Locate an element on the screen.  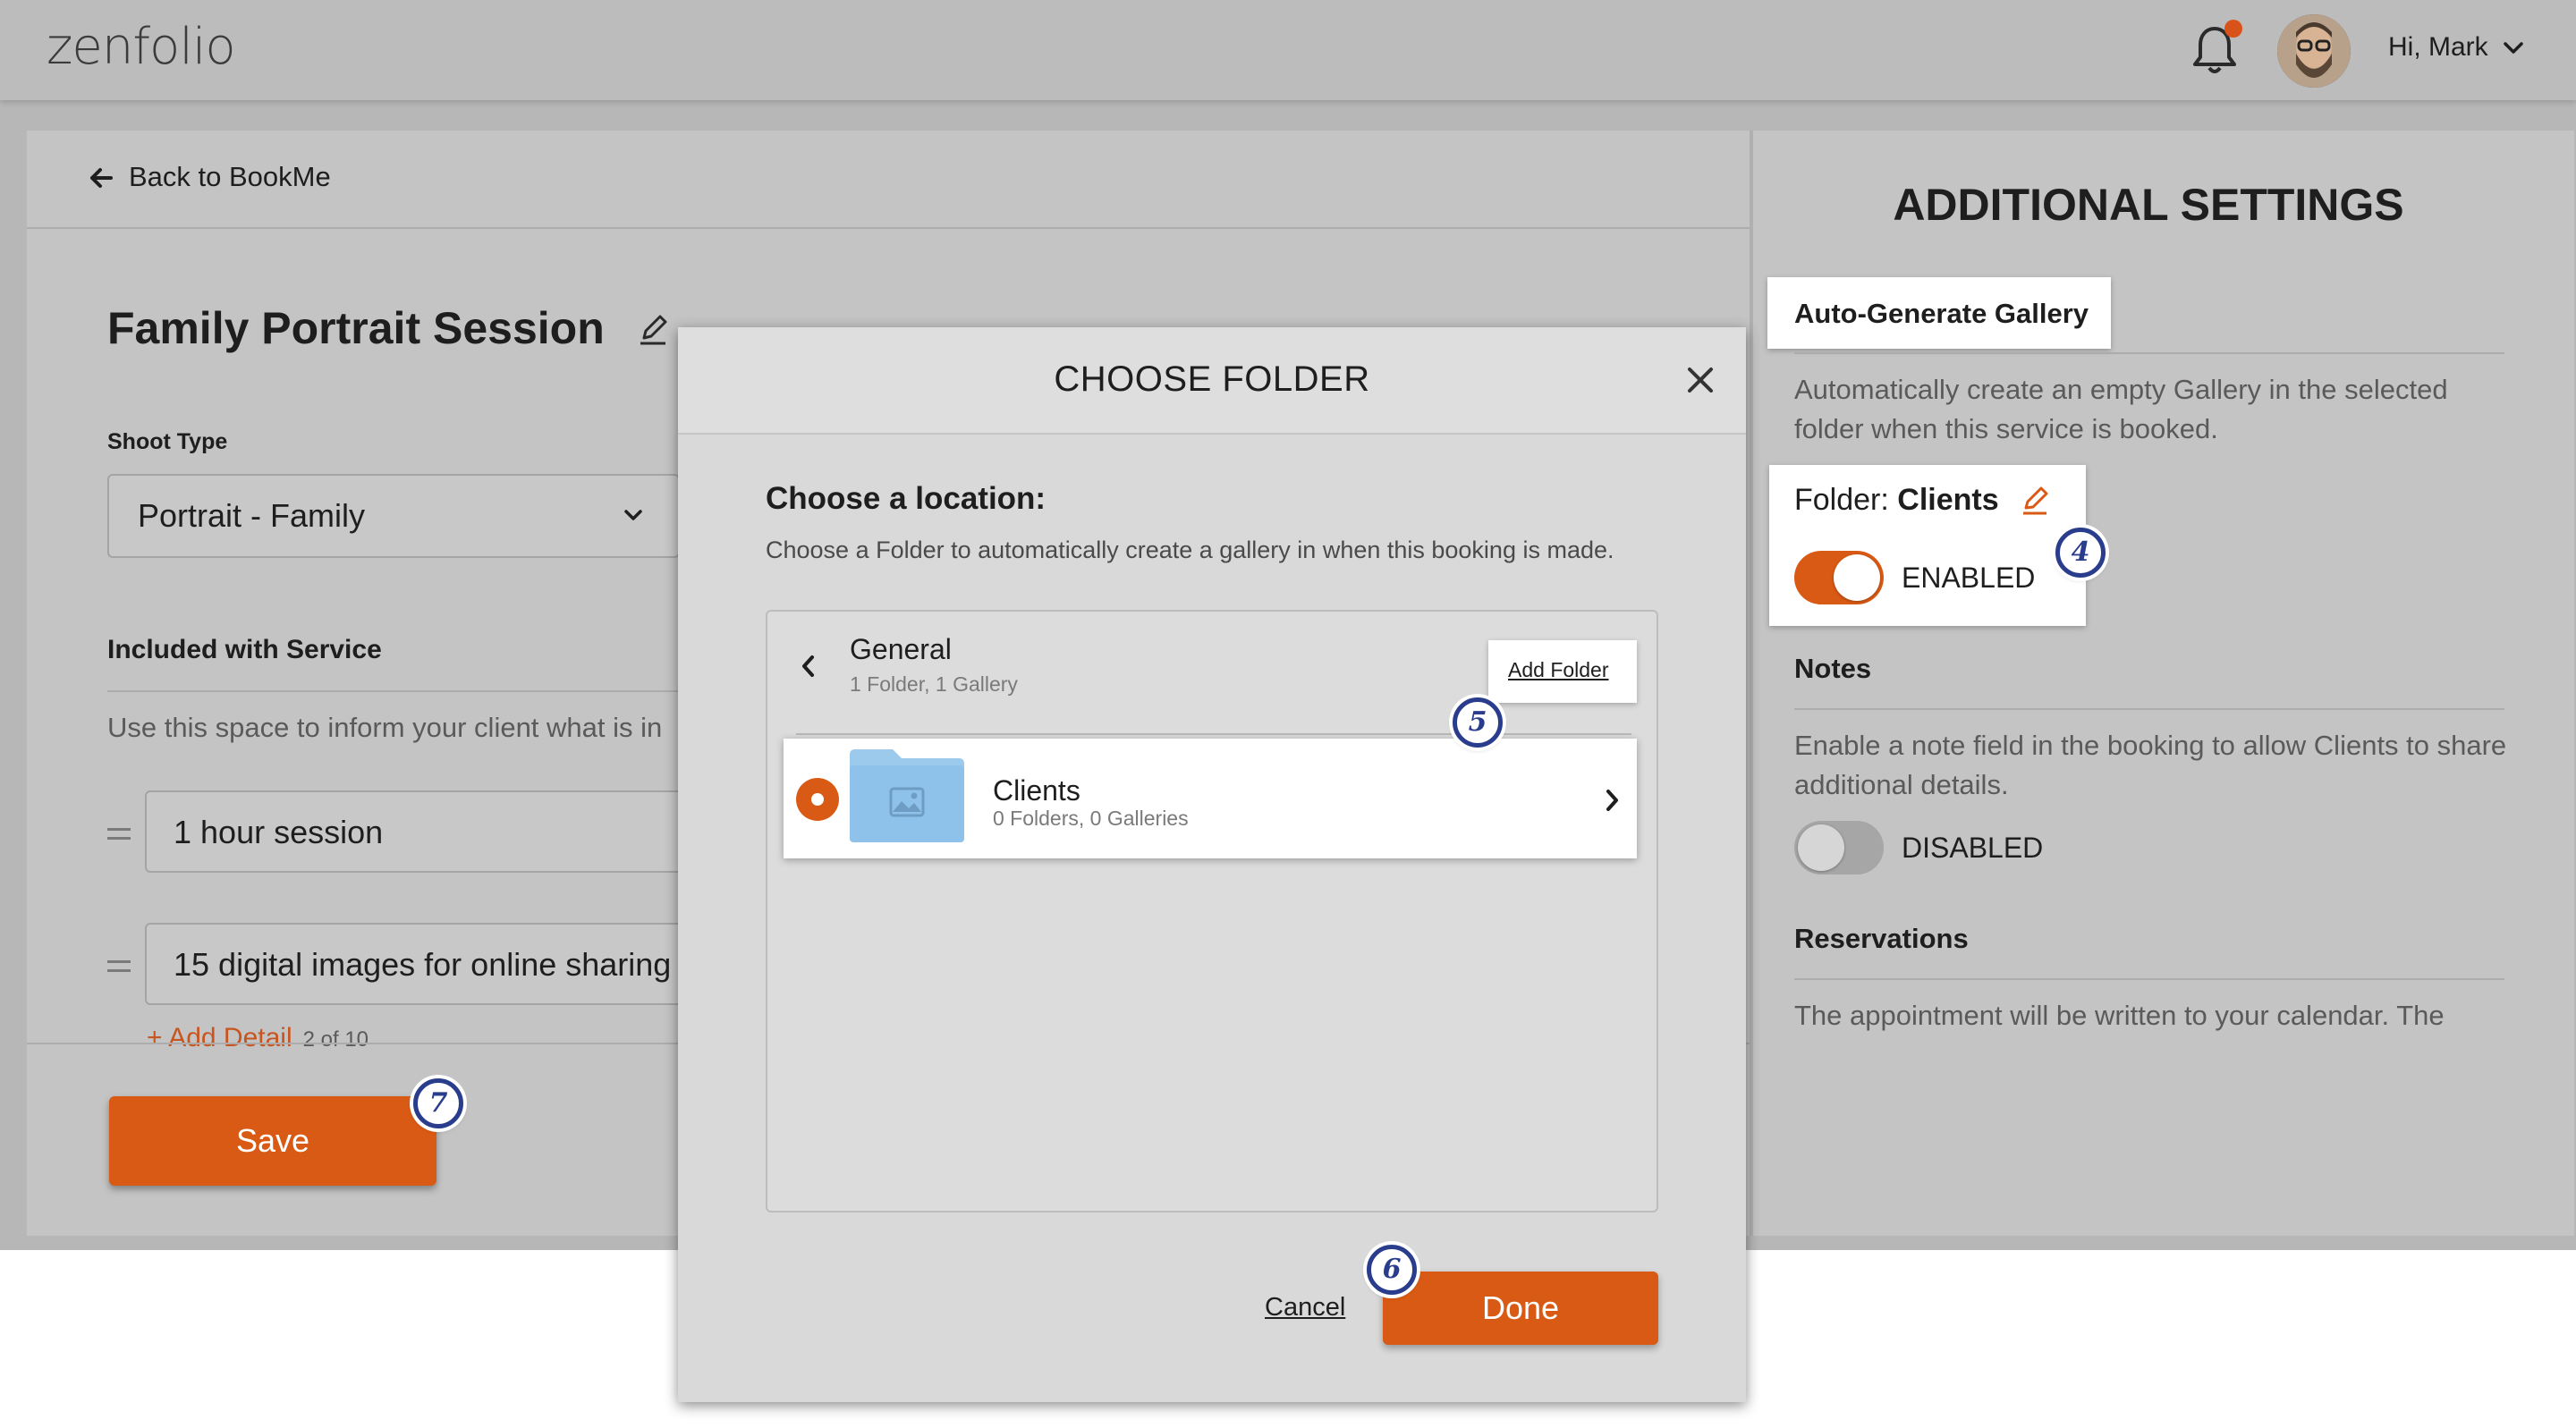
reservations-label: Reservations is located at coordinates (1881, 939).